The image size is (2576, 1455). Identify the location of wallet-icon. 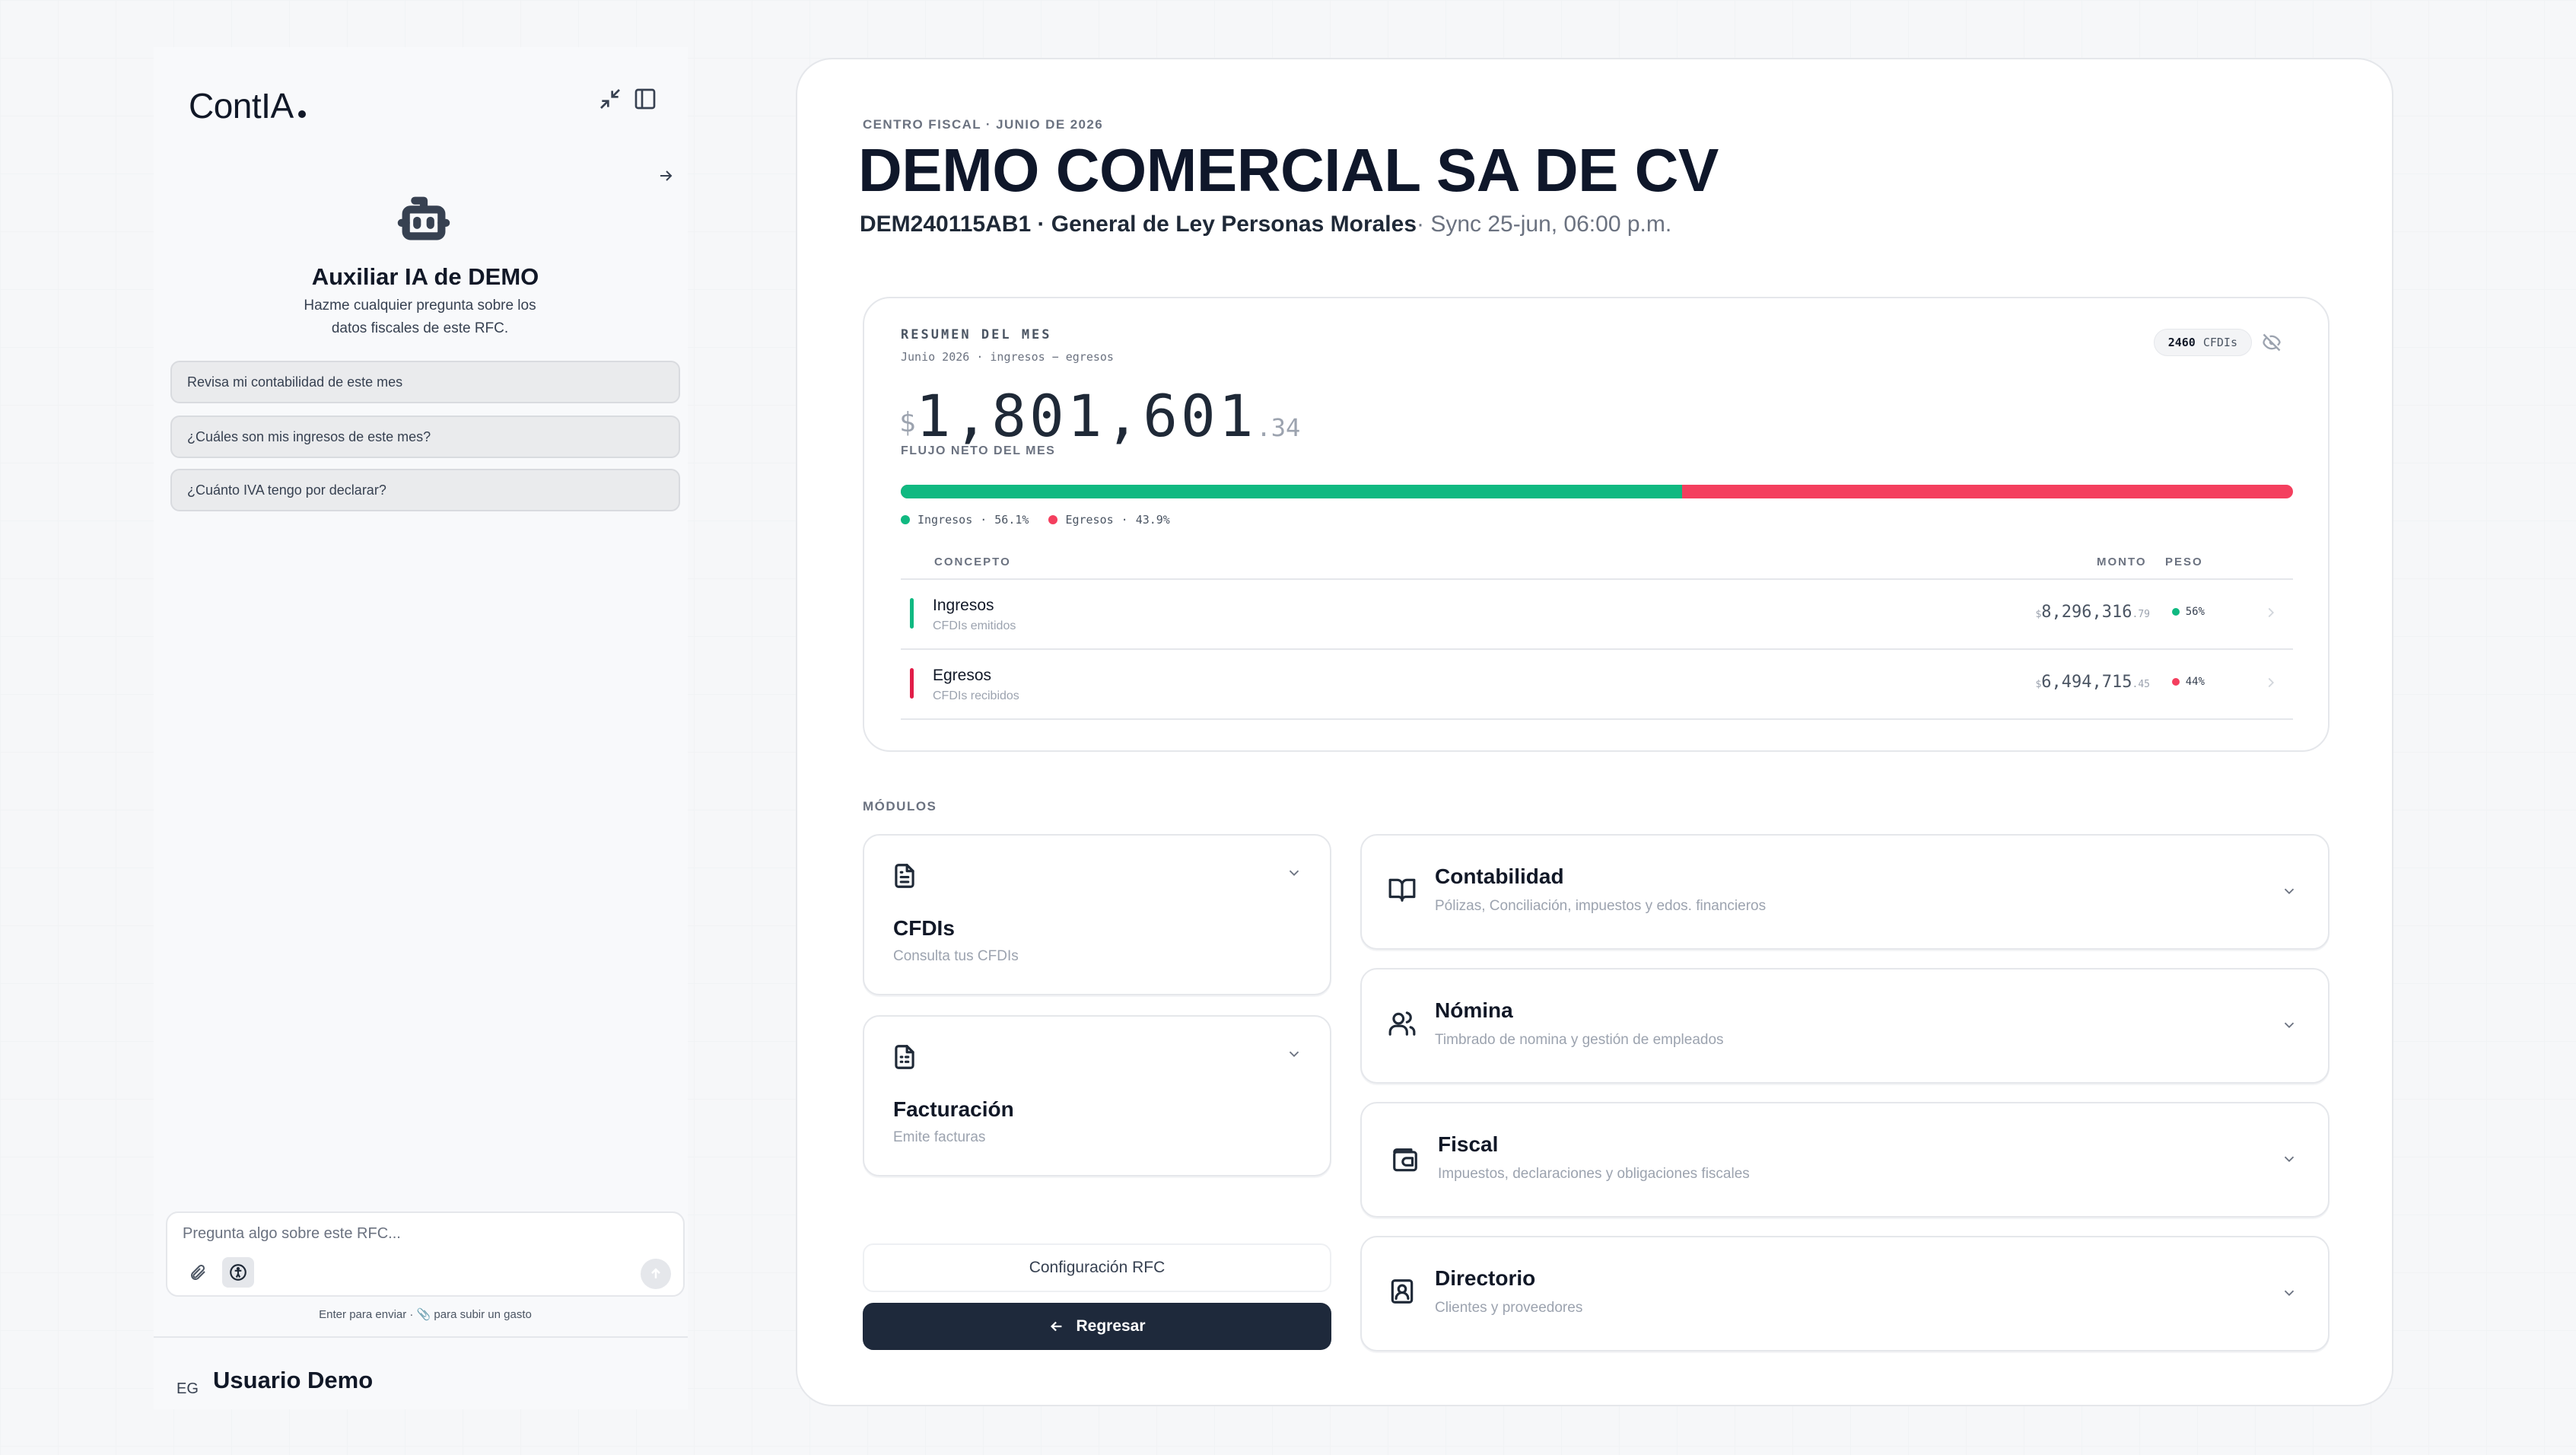
(1406, 1161).